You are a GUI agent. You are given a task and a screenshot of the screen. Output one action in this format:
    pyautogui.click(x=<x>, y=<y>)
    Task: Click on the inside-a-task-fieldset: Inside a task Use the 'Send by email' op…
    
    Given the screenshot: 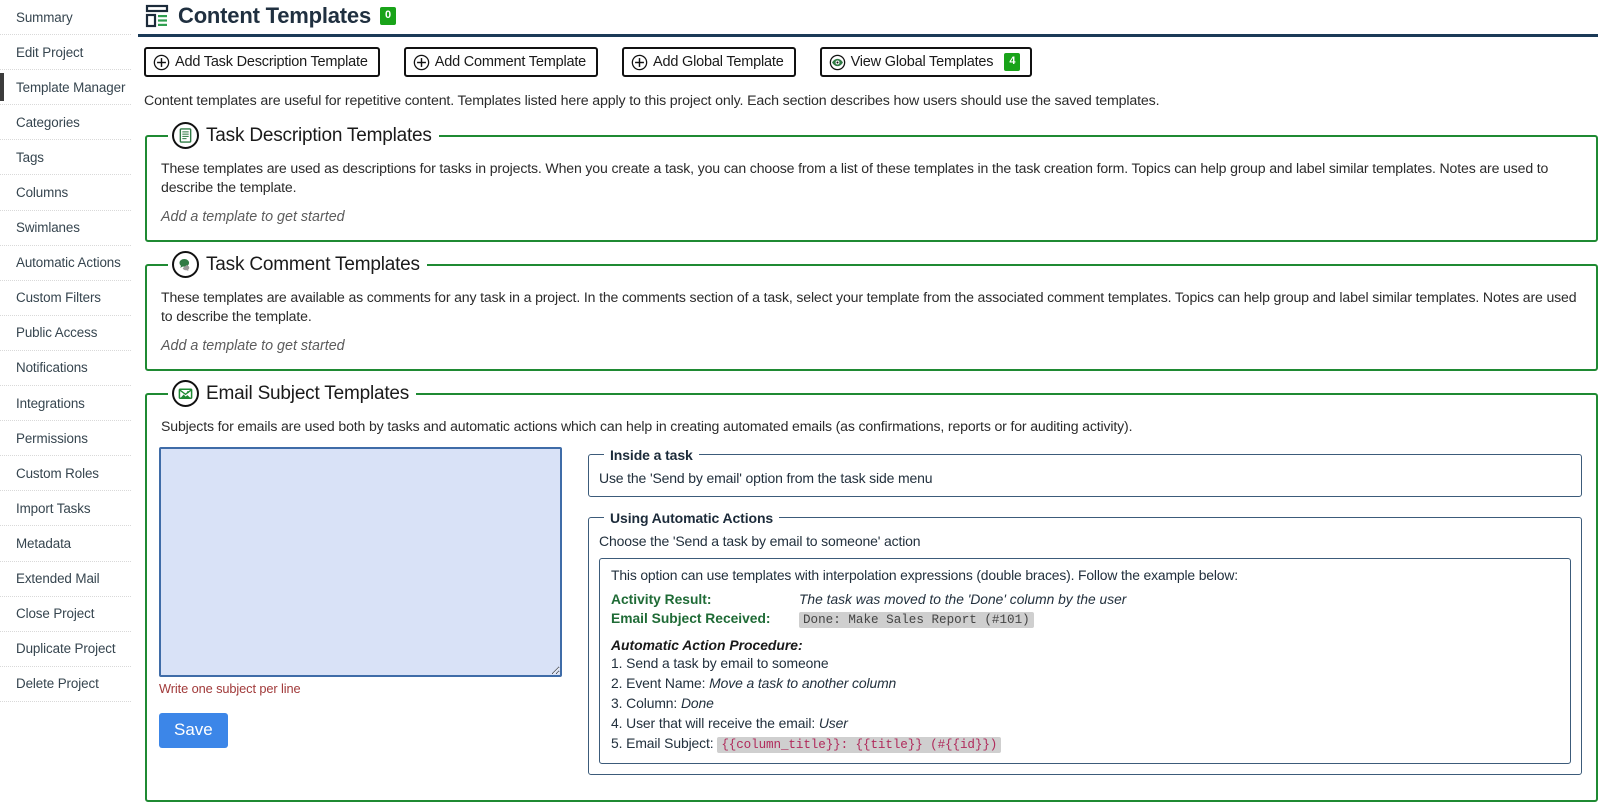 What is the action you would take?
    pyautogui.click(x=1085, y=471)
    